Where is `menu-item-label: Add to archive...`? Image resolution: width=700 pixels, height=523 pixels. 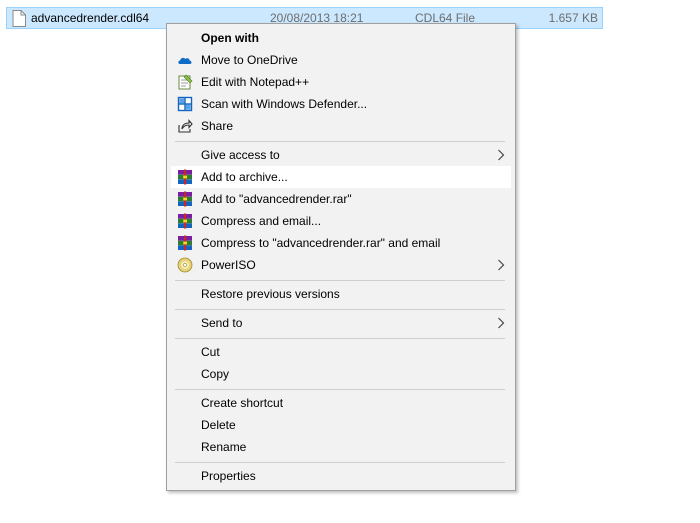
menu-item-label: Add to archive... is located at coordinates (244, 177).